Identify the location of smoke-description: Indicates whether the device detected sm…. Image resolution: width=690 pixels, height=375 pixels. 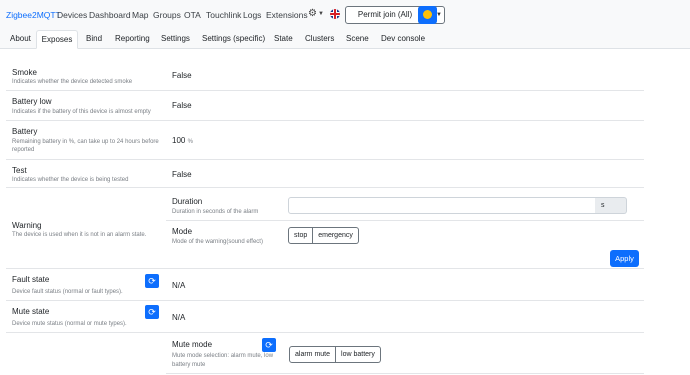
(72, 82).